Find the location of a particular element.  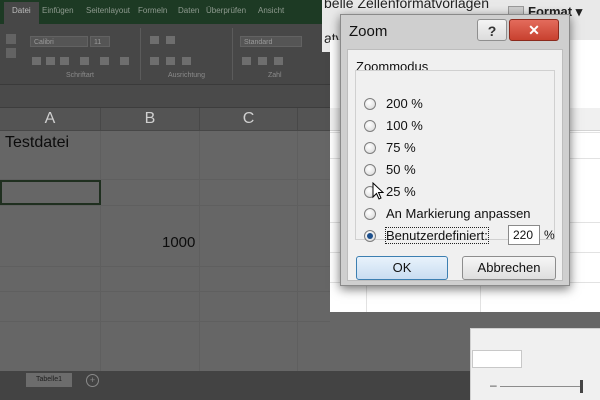

border-icon is located at coordinates (84, 61).